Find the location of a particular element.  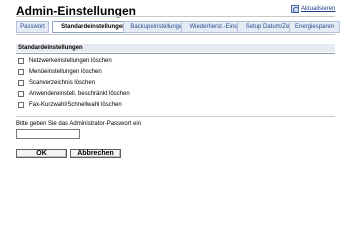

option-netzwerkeinstellungen: Netzwerkeinstellungen löschen is located at coordinates (65, 61).